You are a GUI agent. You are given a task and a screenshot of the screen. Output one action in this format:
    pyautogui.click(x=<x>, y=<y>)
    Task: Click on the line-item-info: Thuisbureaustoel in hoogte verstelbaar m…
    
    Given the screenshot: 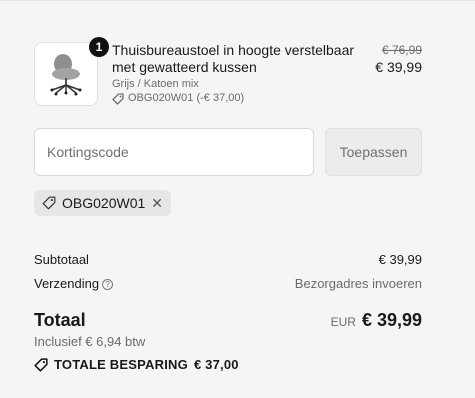 What is the action you would take?
    pyautogui.click(x=237, y=73)
    